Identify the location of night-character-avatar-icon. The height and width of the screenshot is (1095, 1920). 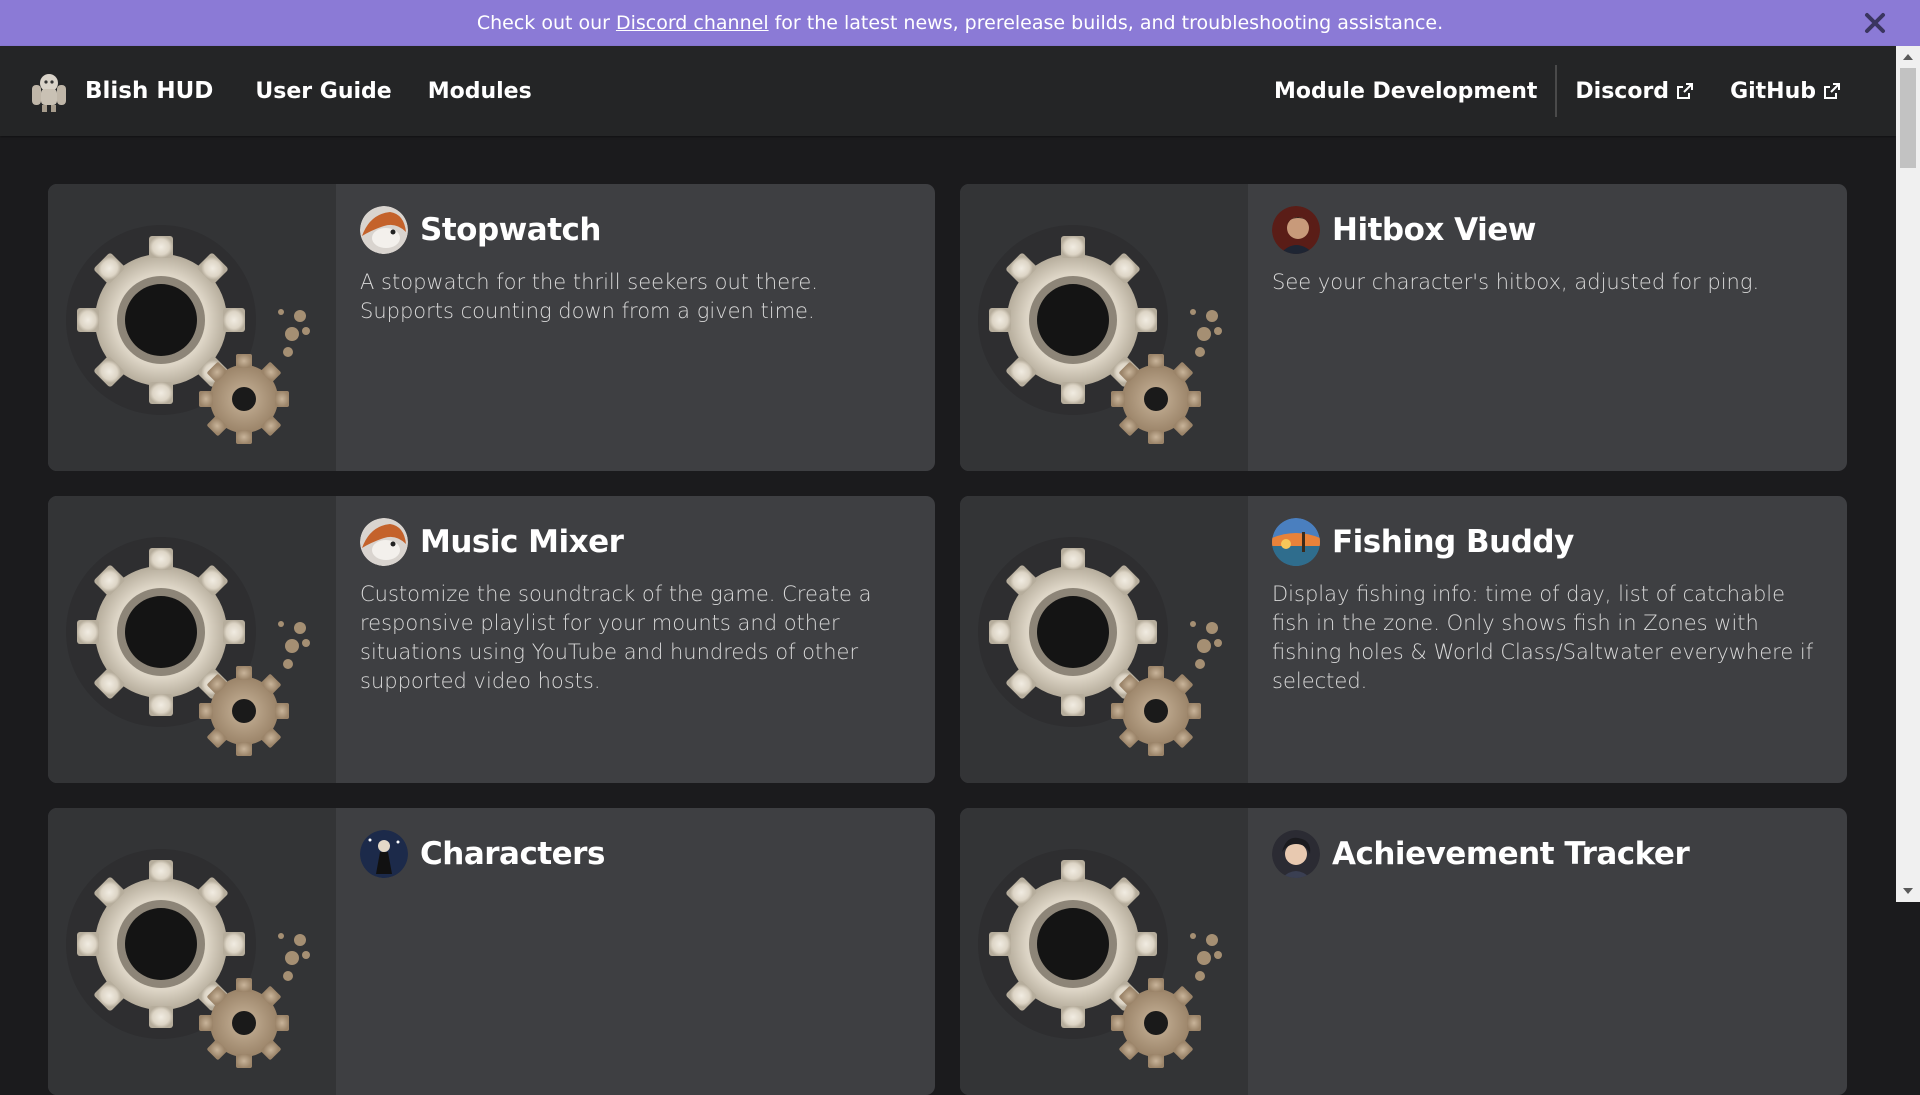
(384, 854).